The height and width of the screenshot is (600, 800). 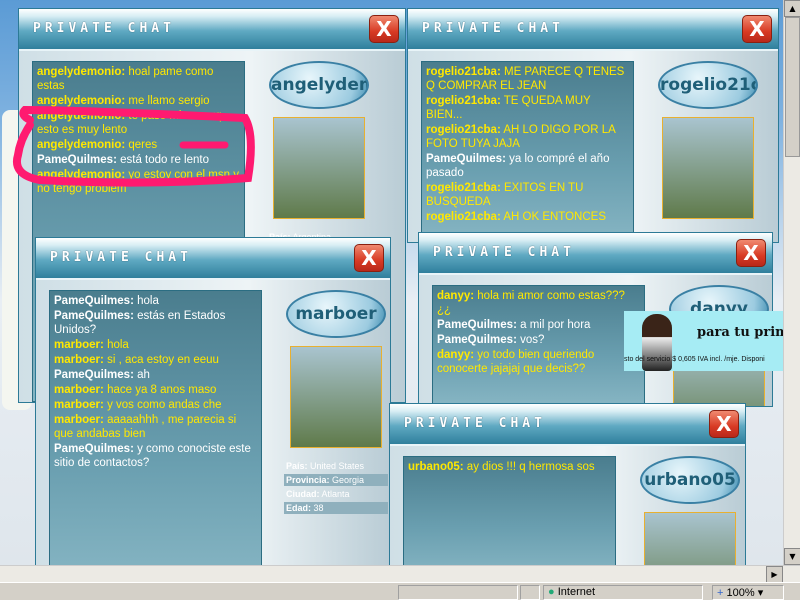 I want to click on zoom-icon: +, so click(x=720, y=593).